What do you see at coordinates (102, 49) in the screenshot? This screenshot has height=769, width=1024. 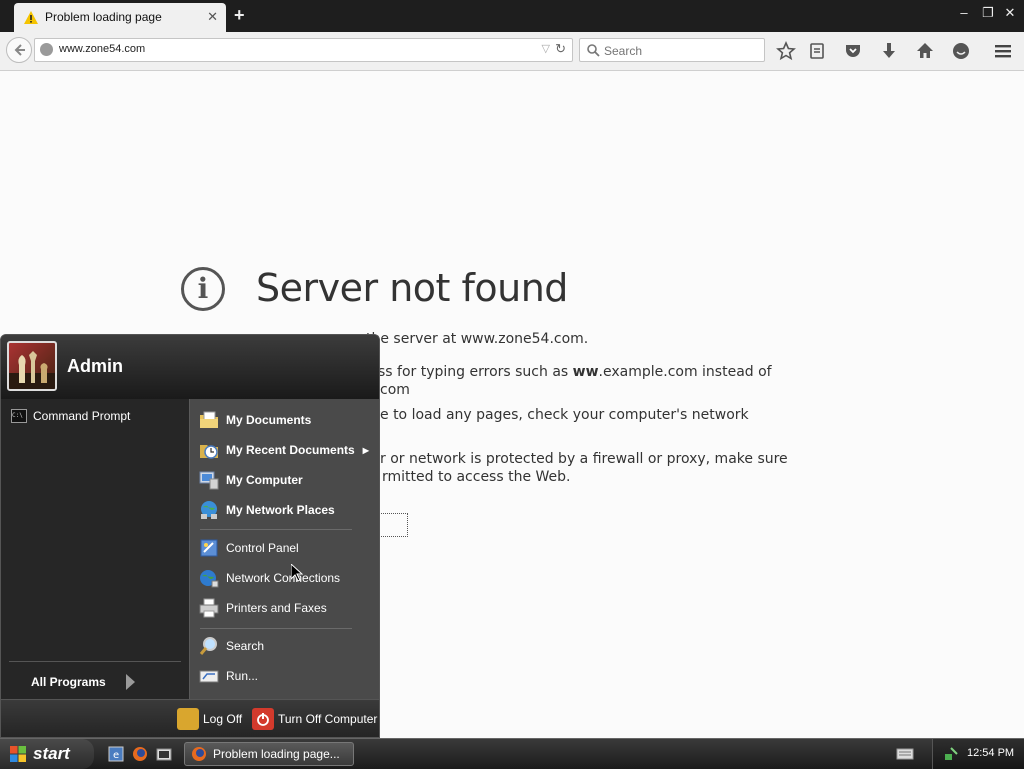 I see `url-text: www.zone54.com` at bounding box center [102, 49].